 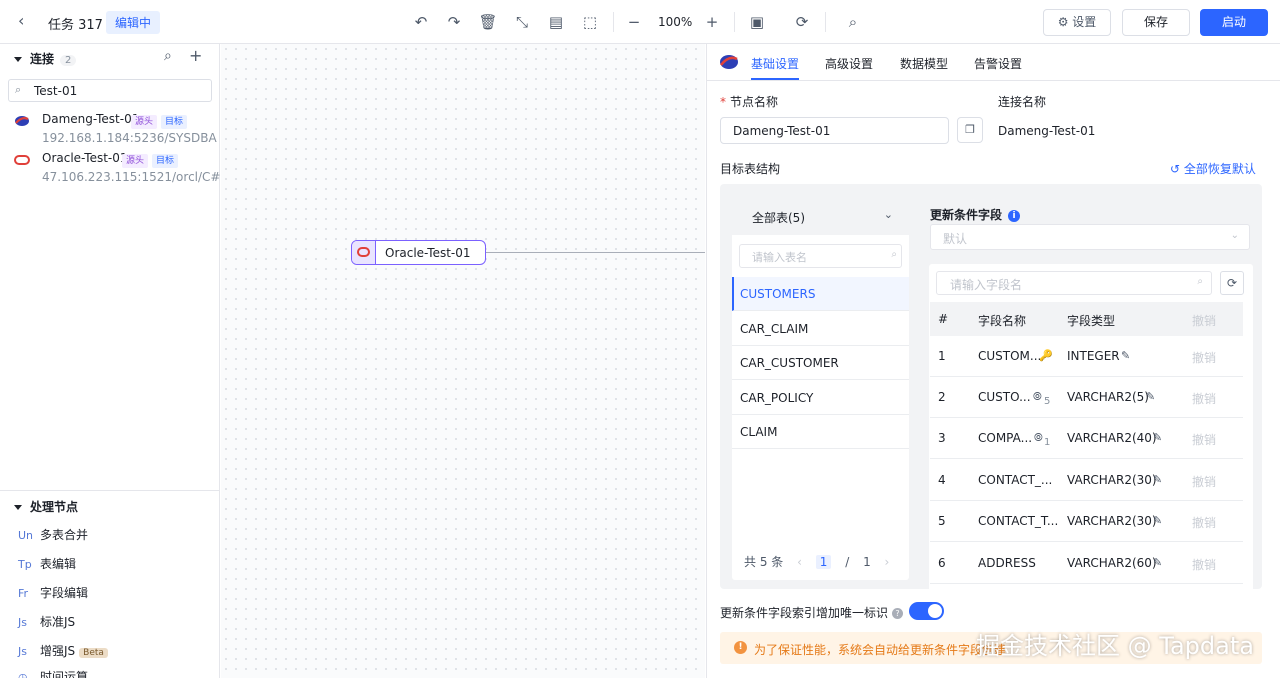 What do you see at coordinates (749, 102) in the screenshot?
I see `node-name-label: * 节点名称` at bounding box center [749, 102].